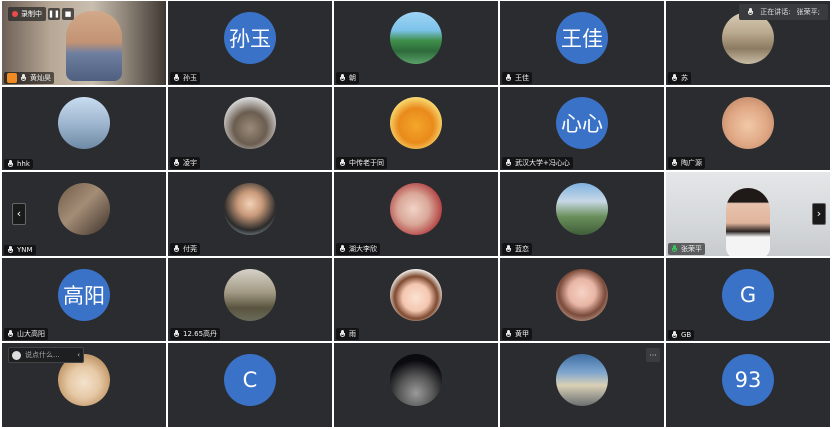  I want to click on participant-name: GB, so click(686, 335).